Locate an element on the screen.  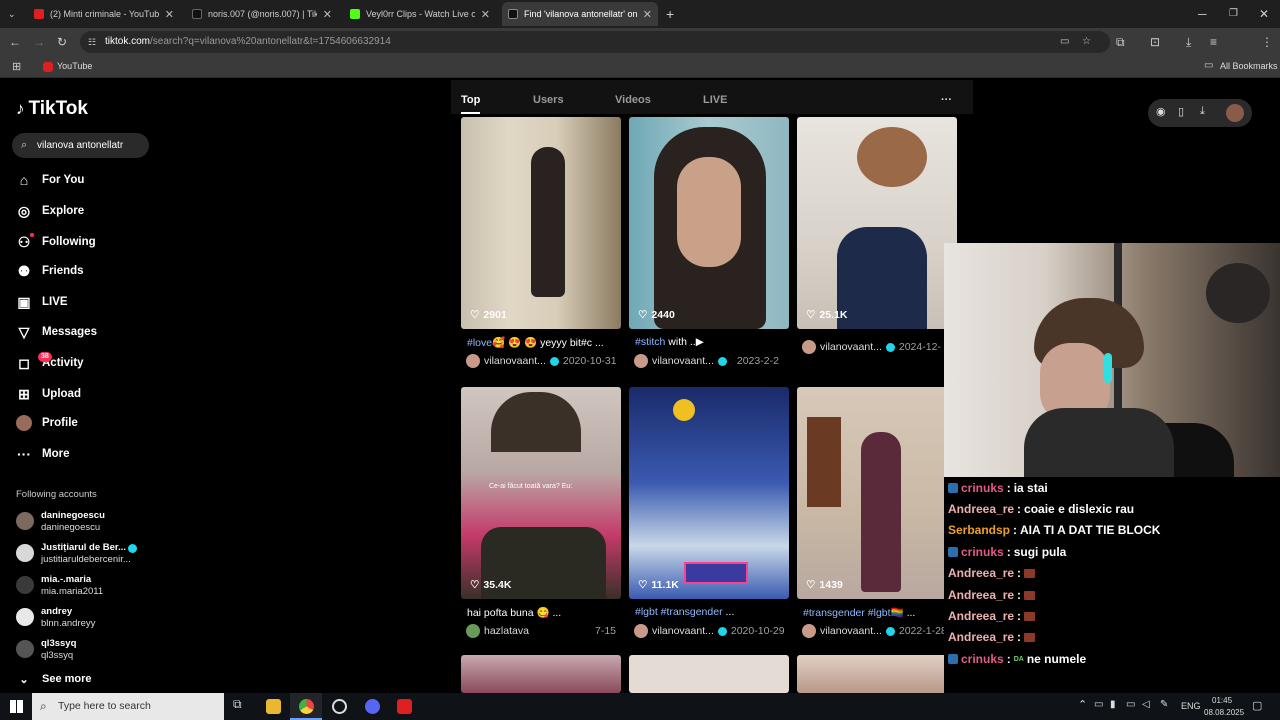
tab-users: Users is located at coordinates (548, 100).